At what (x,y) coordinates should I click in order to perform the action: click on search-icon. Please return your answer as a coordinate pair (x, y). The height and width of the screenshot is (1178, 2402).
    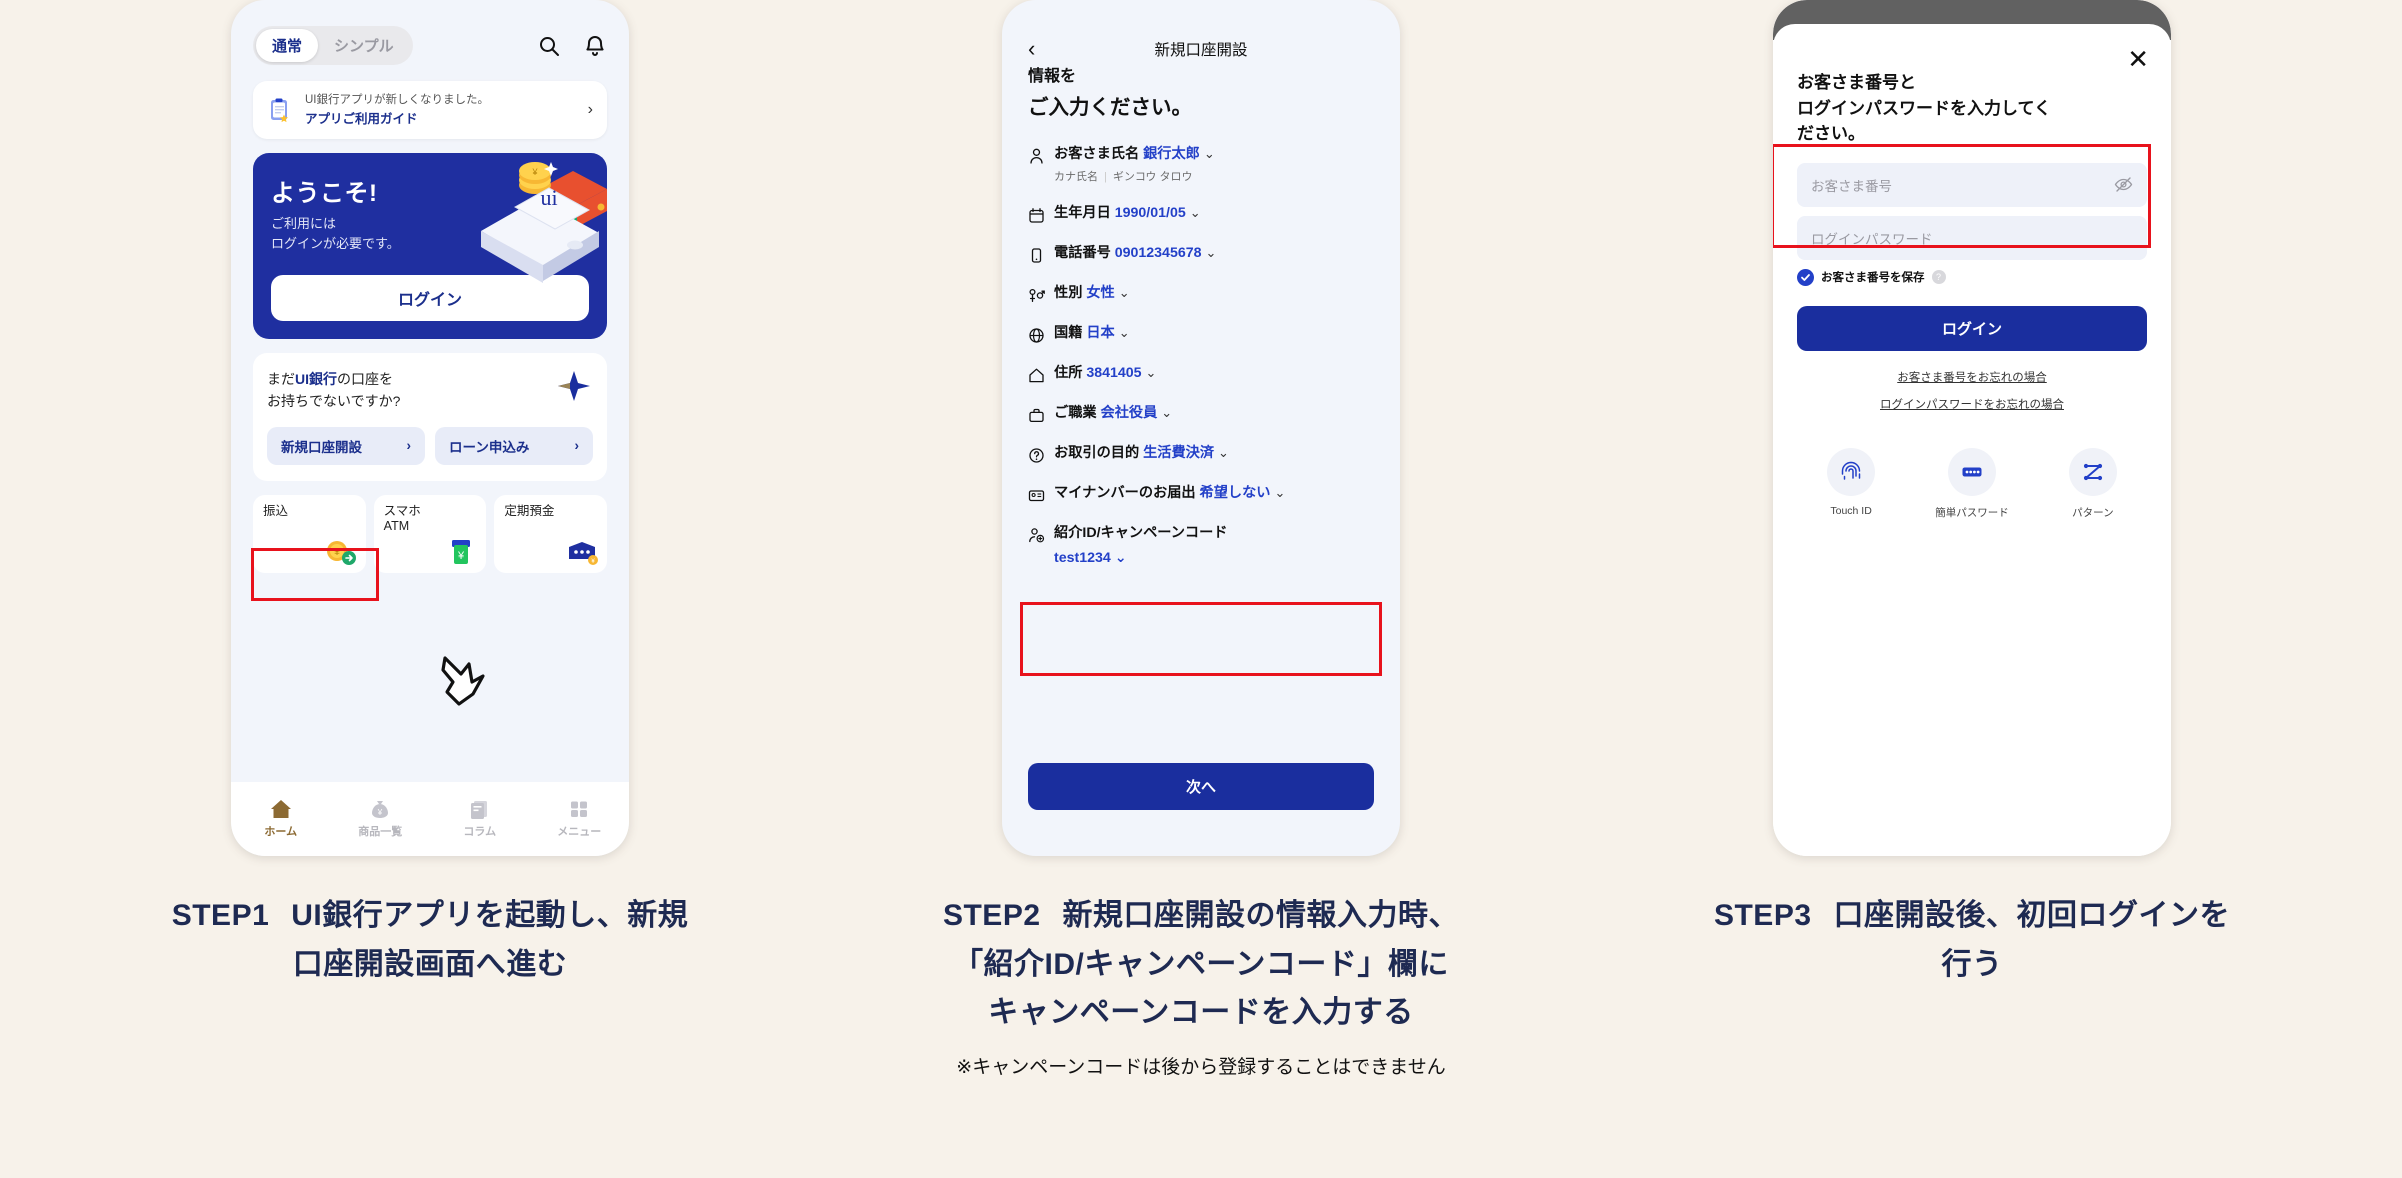
    Looking at the image, I should click on (549, 46).